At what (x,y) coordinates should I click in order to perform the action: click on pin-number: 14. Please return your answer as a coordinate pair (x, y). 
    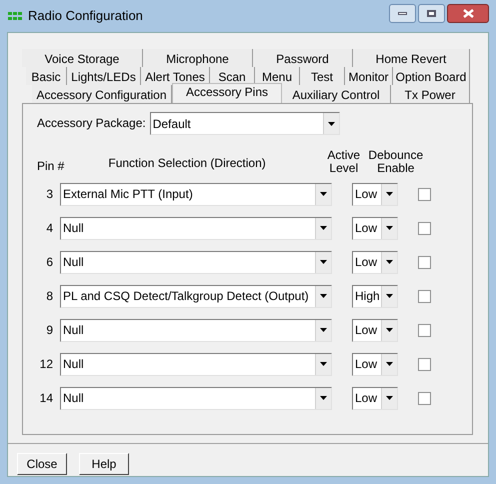
    Looking at the image, I should click on (45, 398).